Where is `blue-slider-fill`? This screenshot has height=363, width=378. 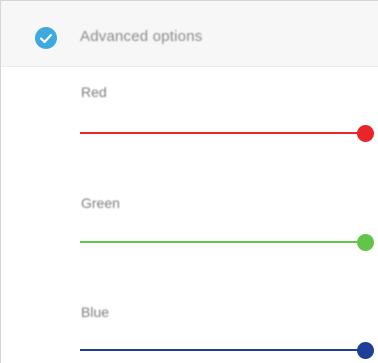
blue-slider-fill is located at coordinates (222, 350).